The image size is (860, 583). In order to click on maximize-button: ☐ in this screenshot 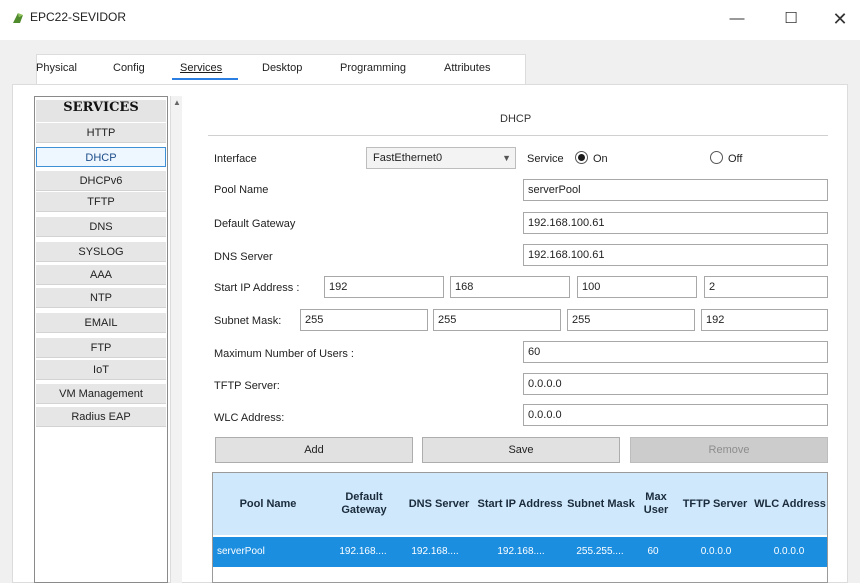, I will do `click(791, 19)`.